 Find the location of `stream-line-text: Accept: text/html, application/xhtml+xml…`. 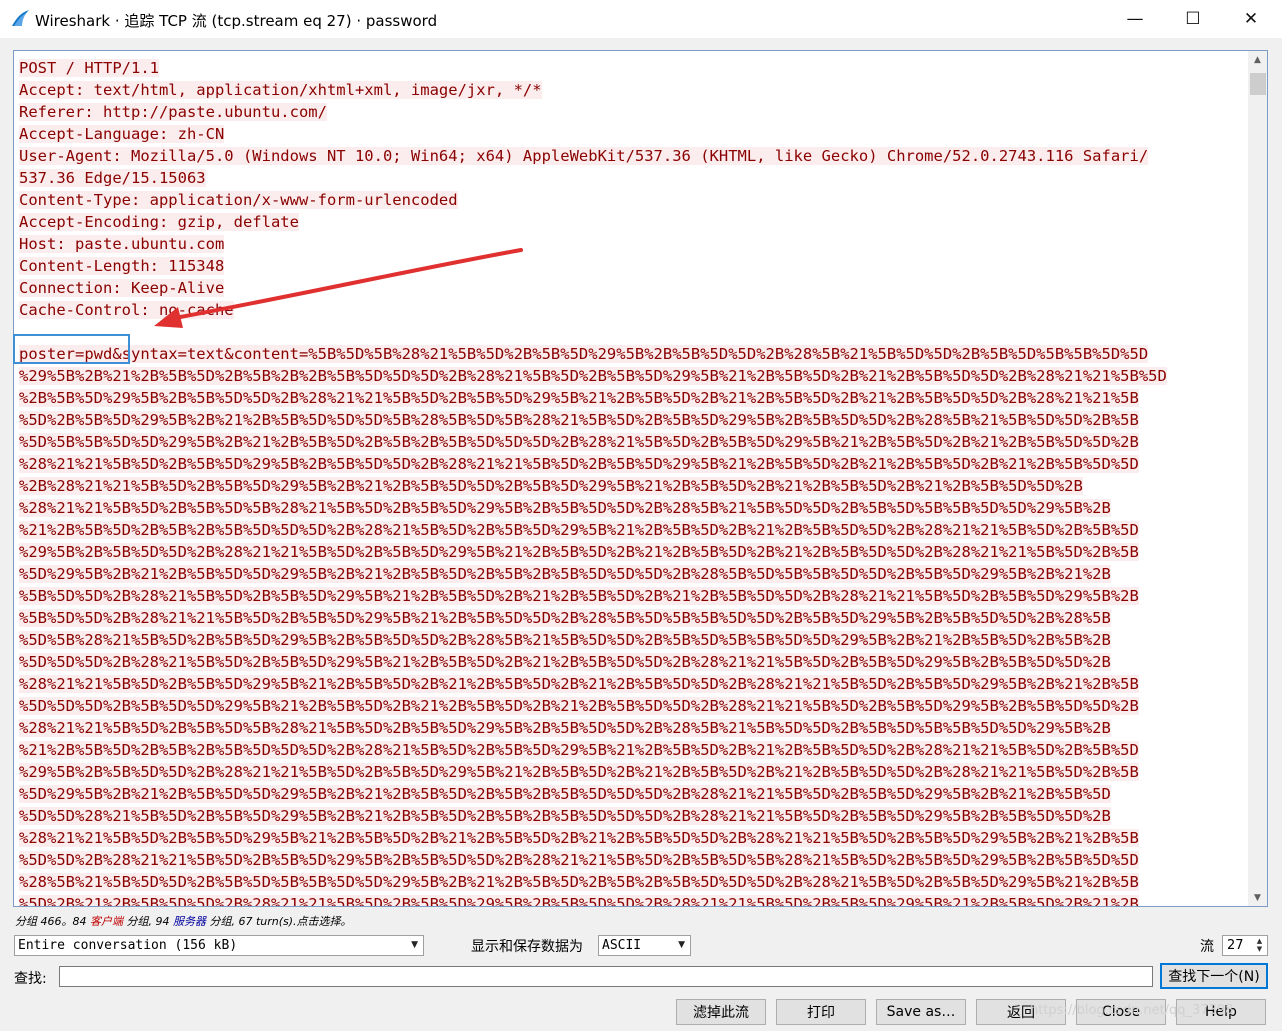

stream-line-text: Accept: text/html, application/xhtml+xml… is located at coordinates (280, 90).